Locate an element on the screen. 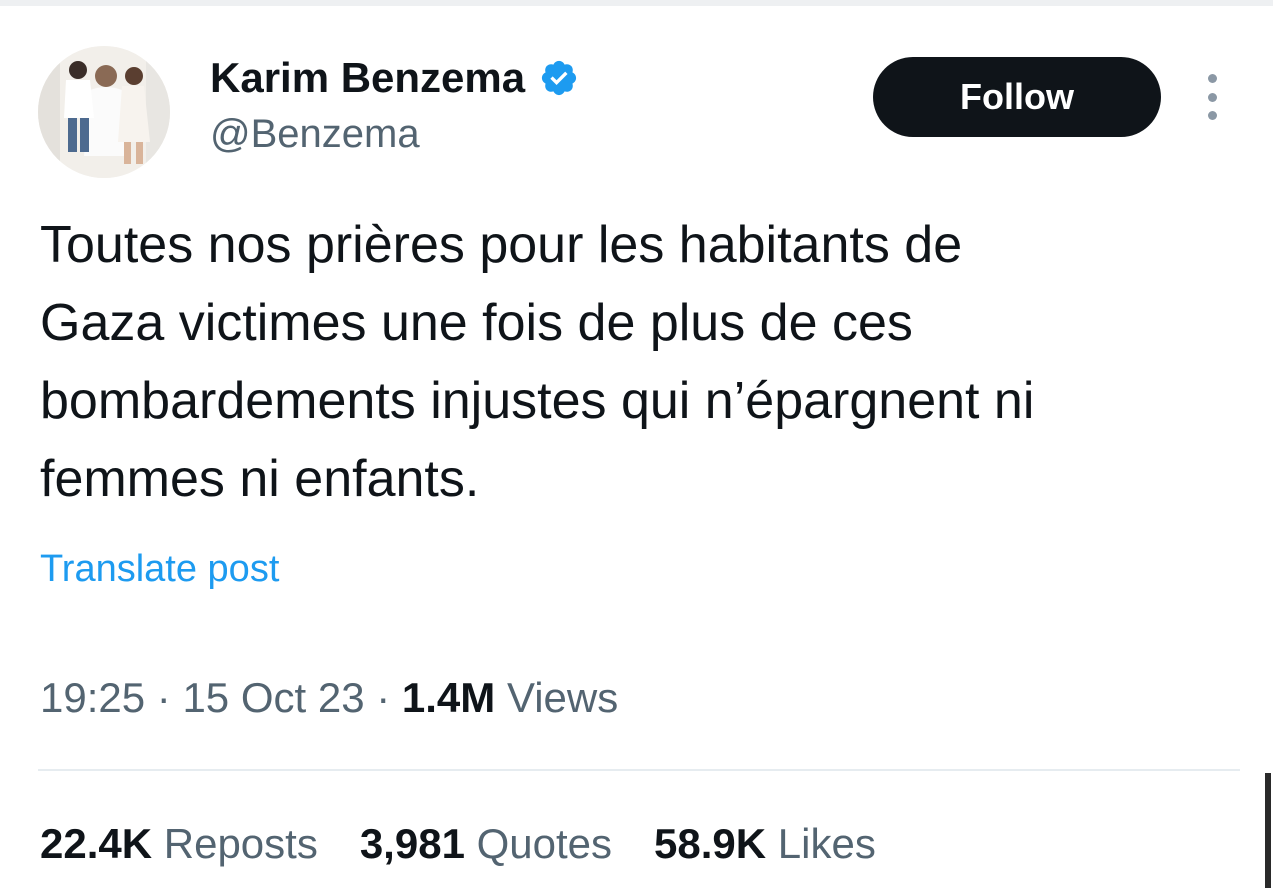 The image size is (1273, 888). avatar-photo is located at coordinates (104, 112).